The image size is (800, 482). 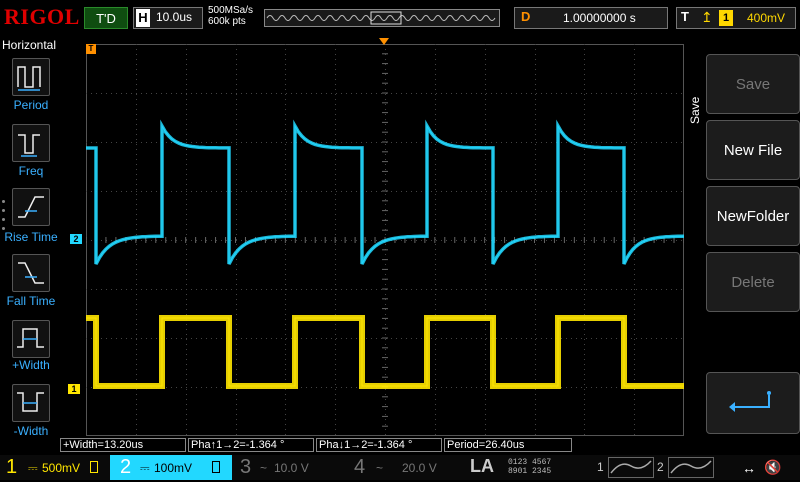 What do you see at coordinates (660, 467) in the screenshot?
I see `generator-2-number: 2` at bounding box center [660, 467].